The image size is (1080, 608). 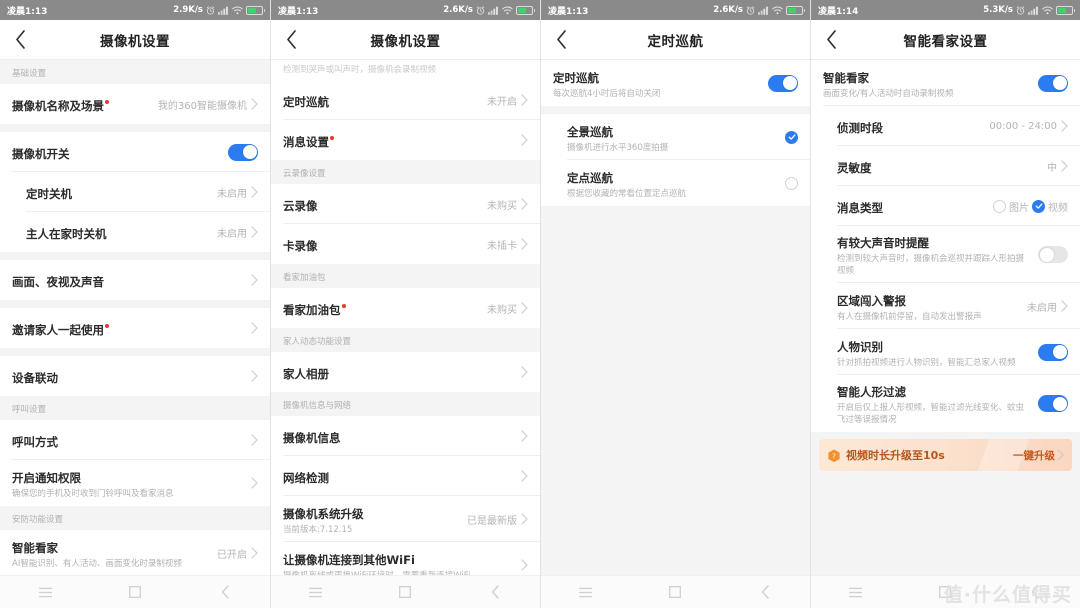 I want to click on network-speed: 2.9K/s, so click(x=188, y=10).